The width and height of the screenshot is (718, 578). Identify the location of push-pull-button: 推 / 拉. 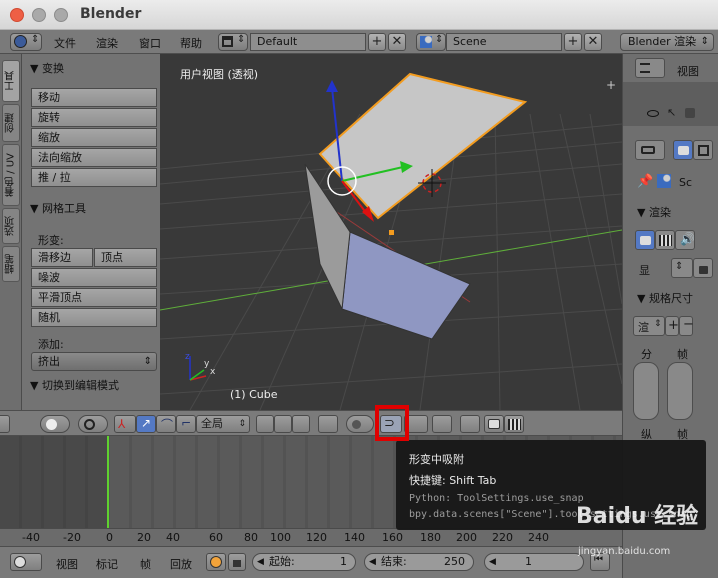
(94, 177).